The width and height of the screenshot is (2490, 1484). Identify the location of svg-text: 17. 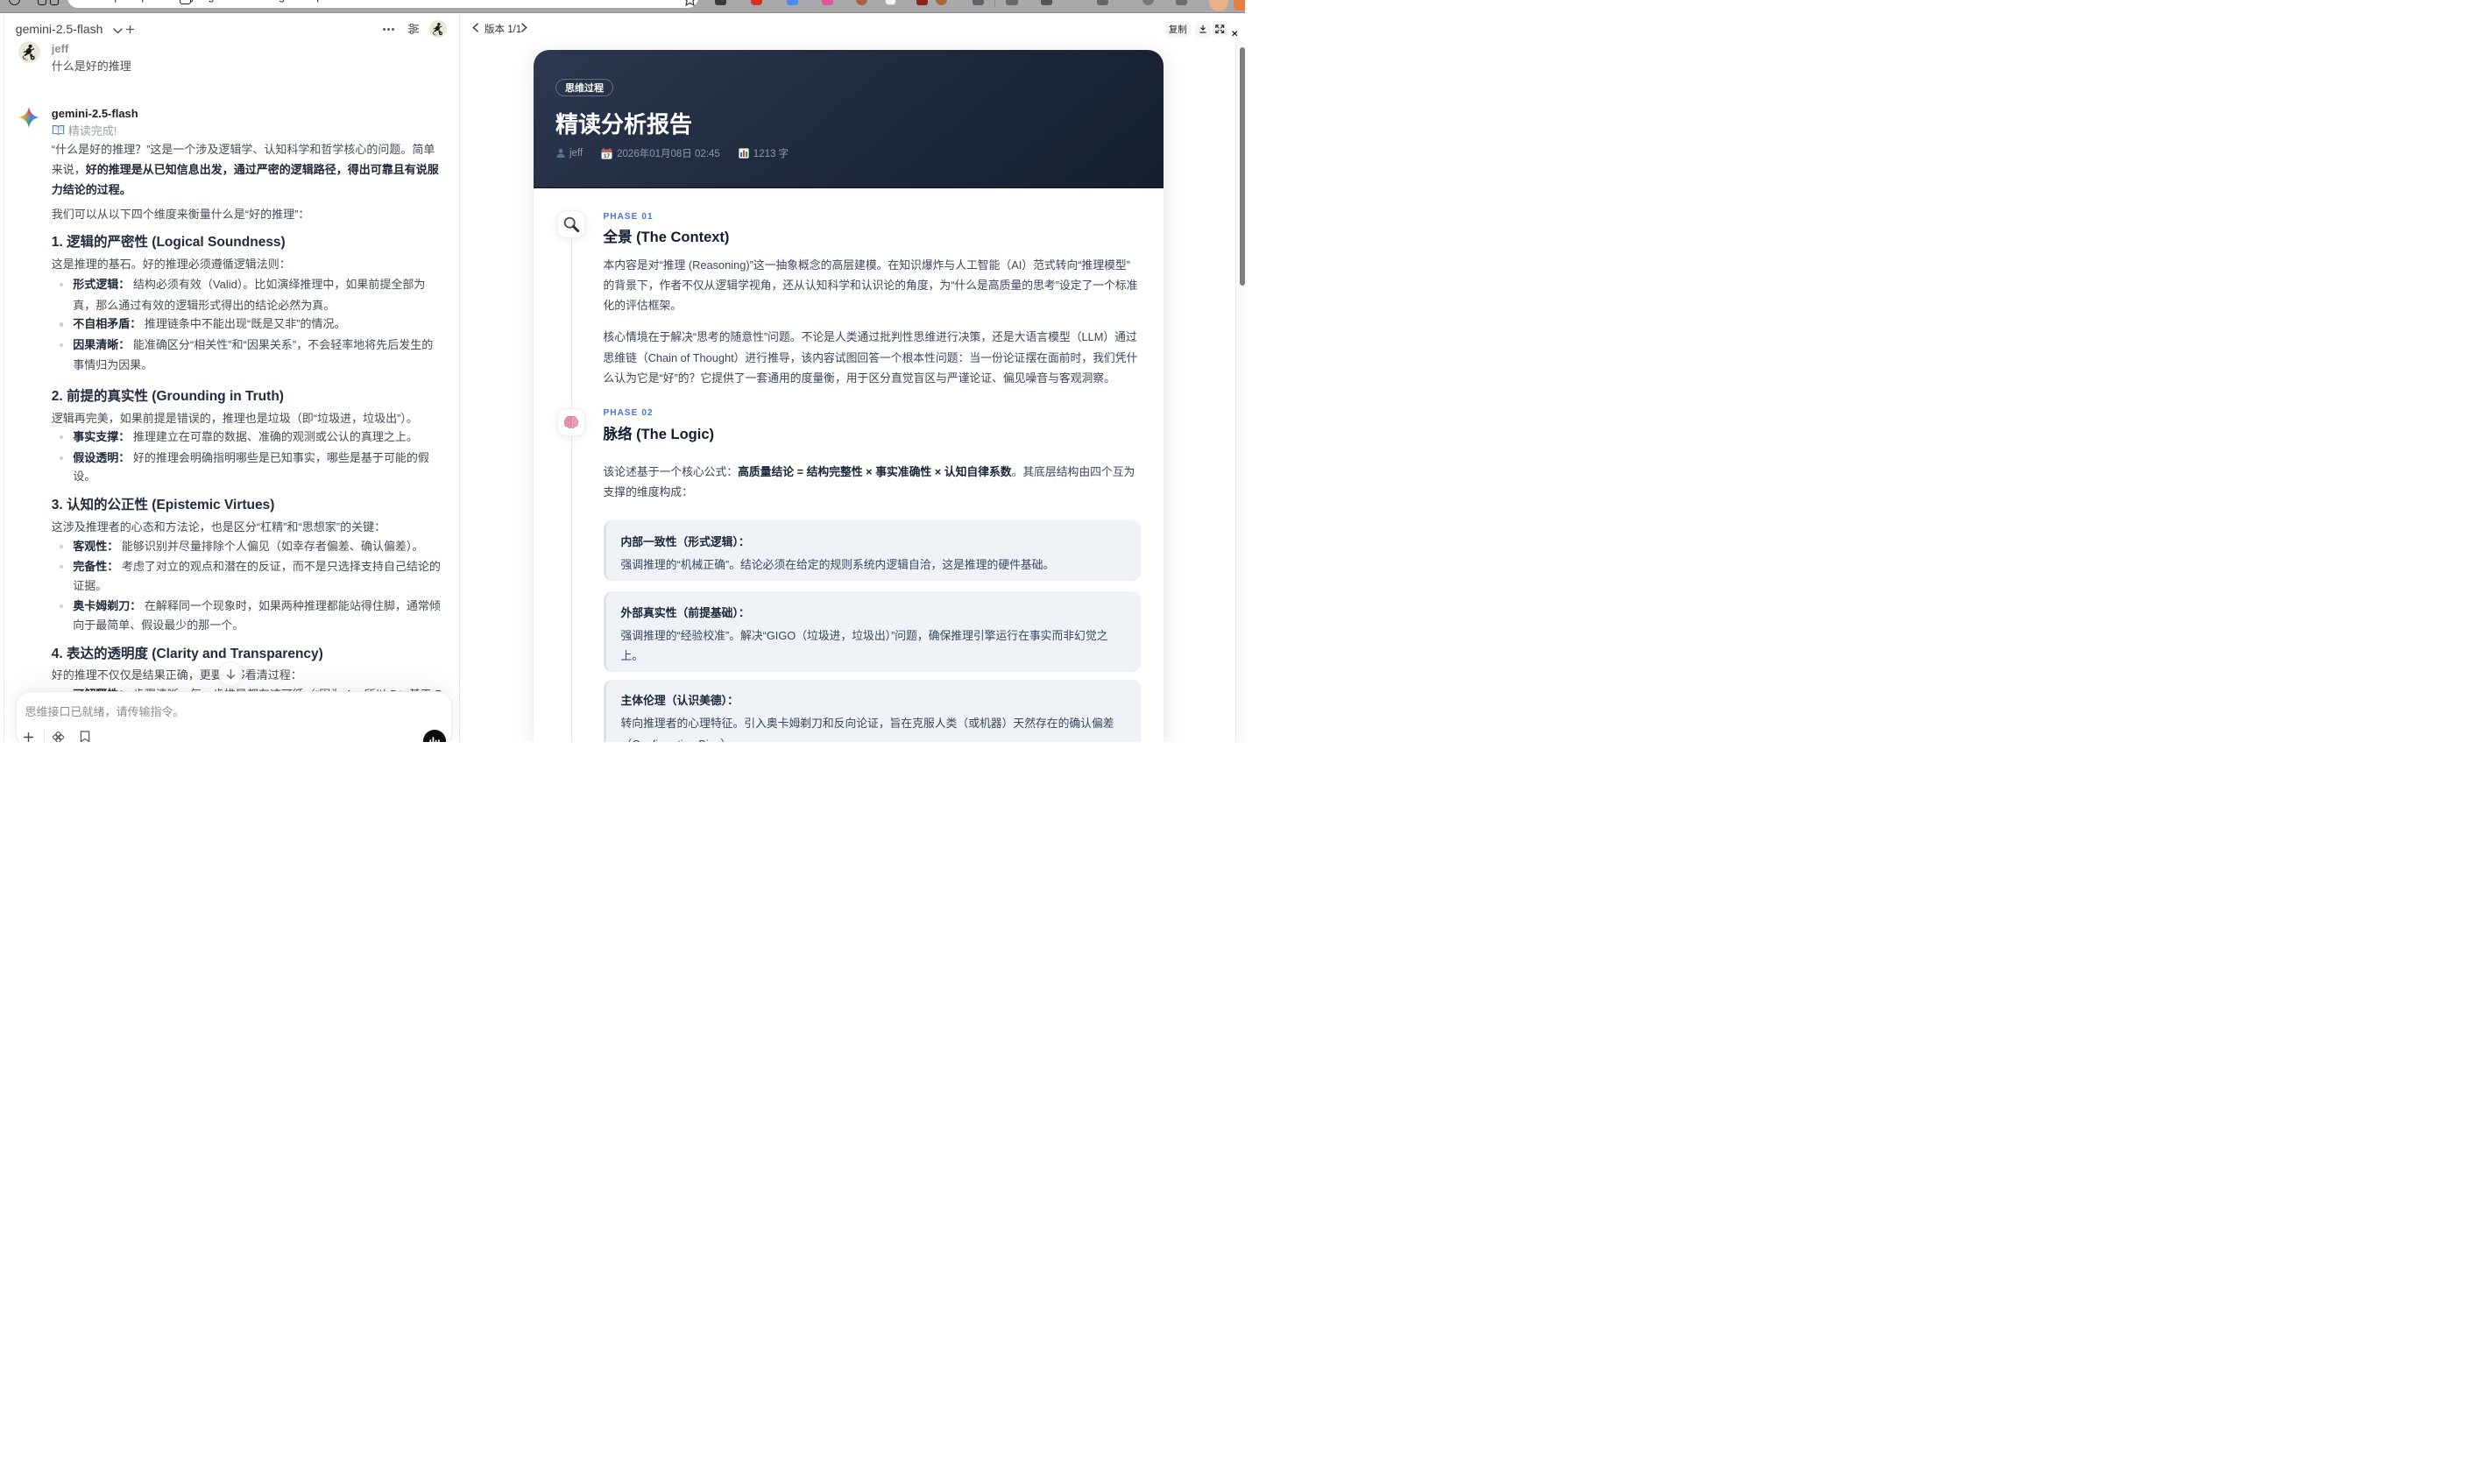
(607, 156).